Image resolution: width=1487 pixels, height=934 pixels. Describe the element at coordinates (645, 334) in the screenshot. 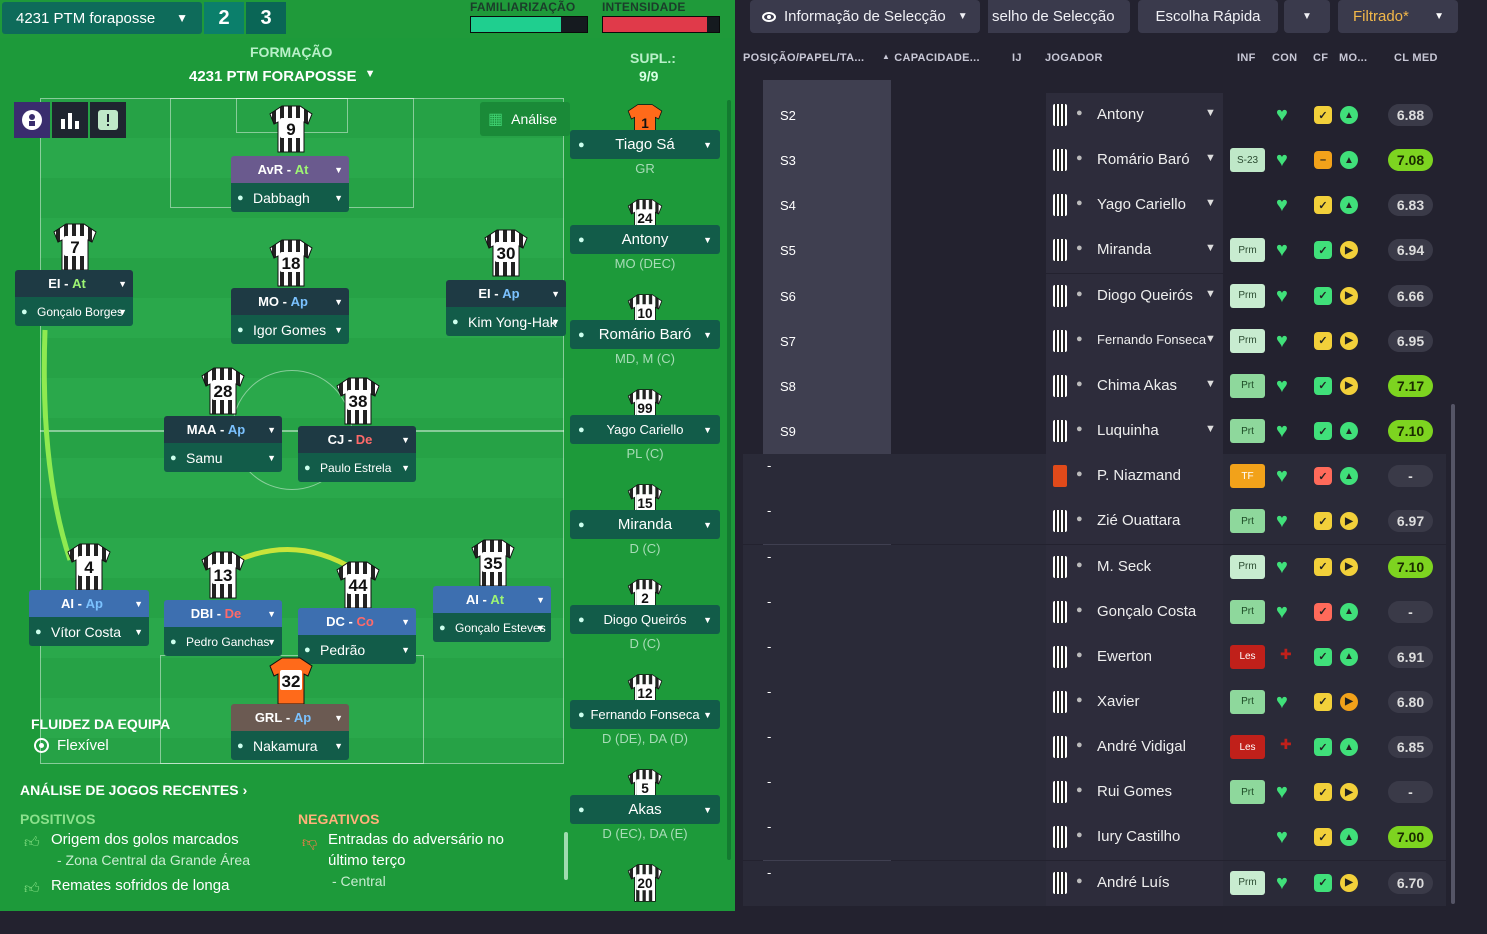

I see `sub-player-selector: ● Romário Baró ▼` at that location.